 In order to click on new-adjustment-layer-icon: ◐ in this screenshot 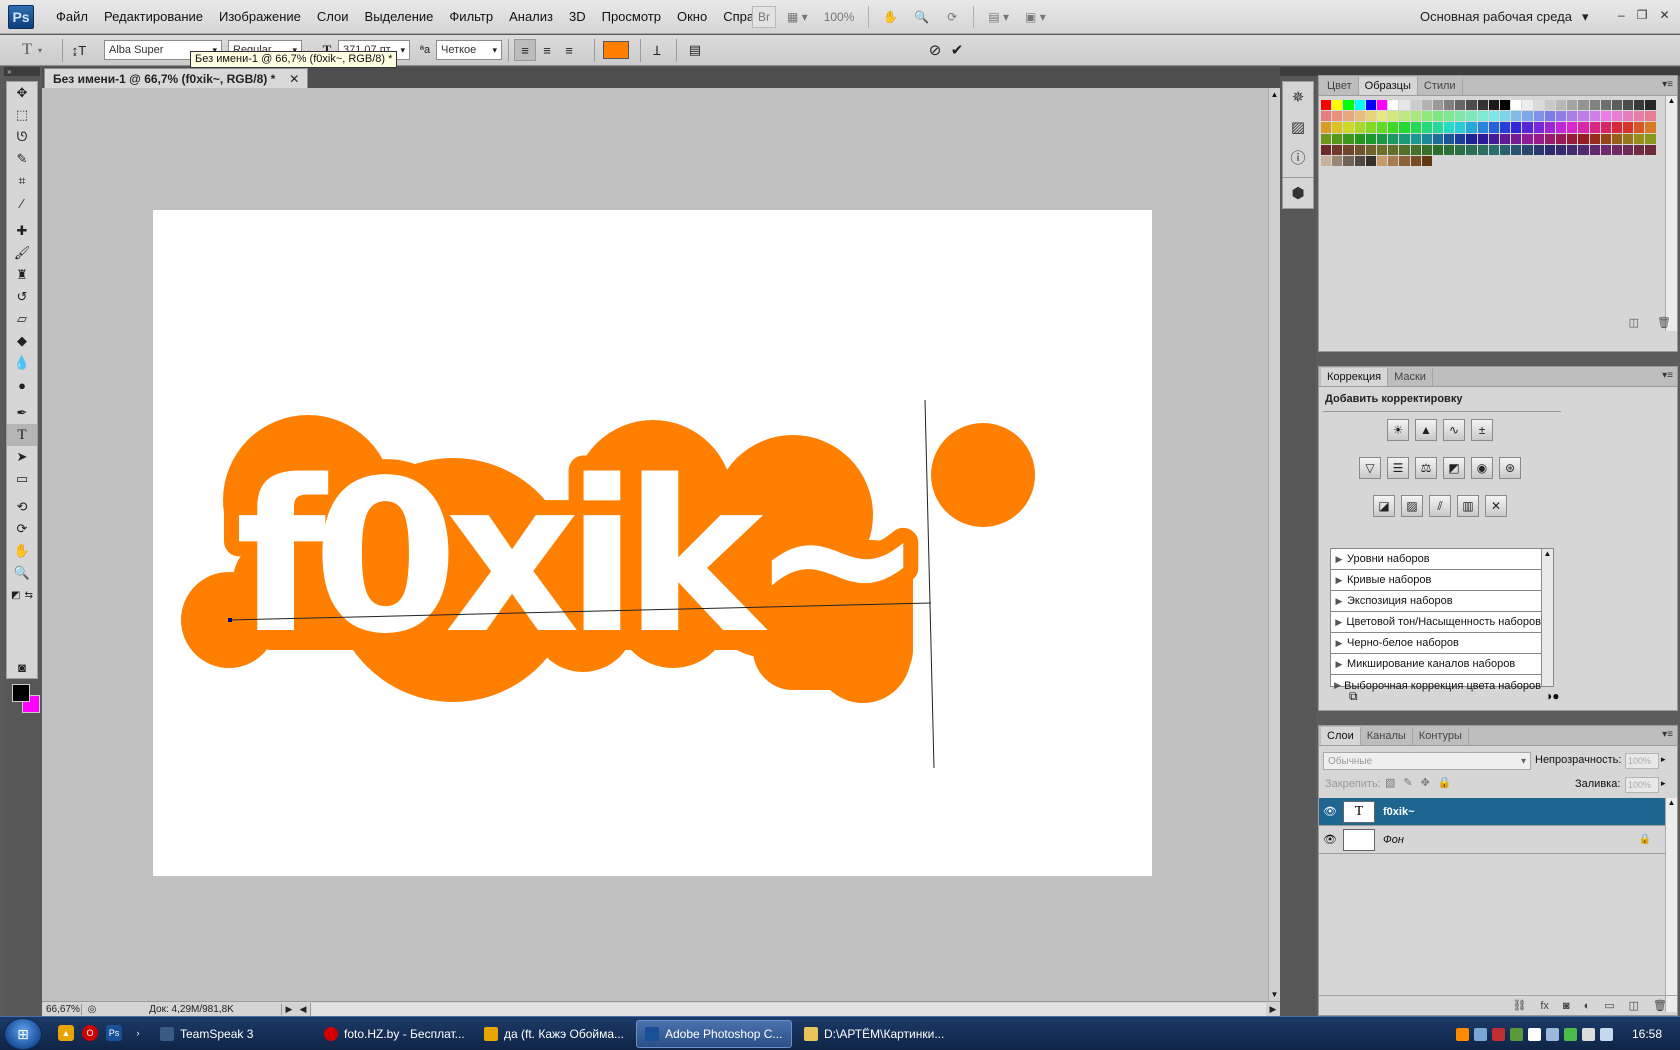, I will do `click(1587, 1006)`.